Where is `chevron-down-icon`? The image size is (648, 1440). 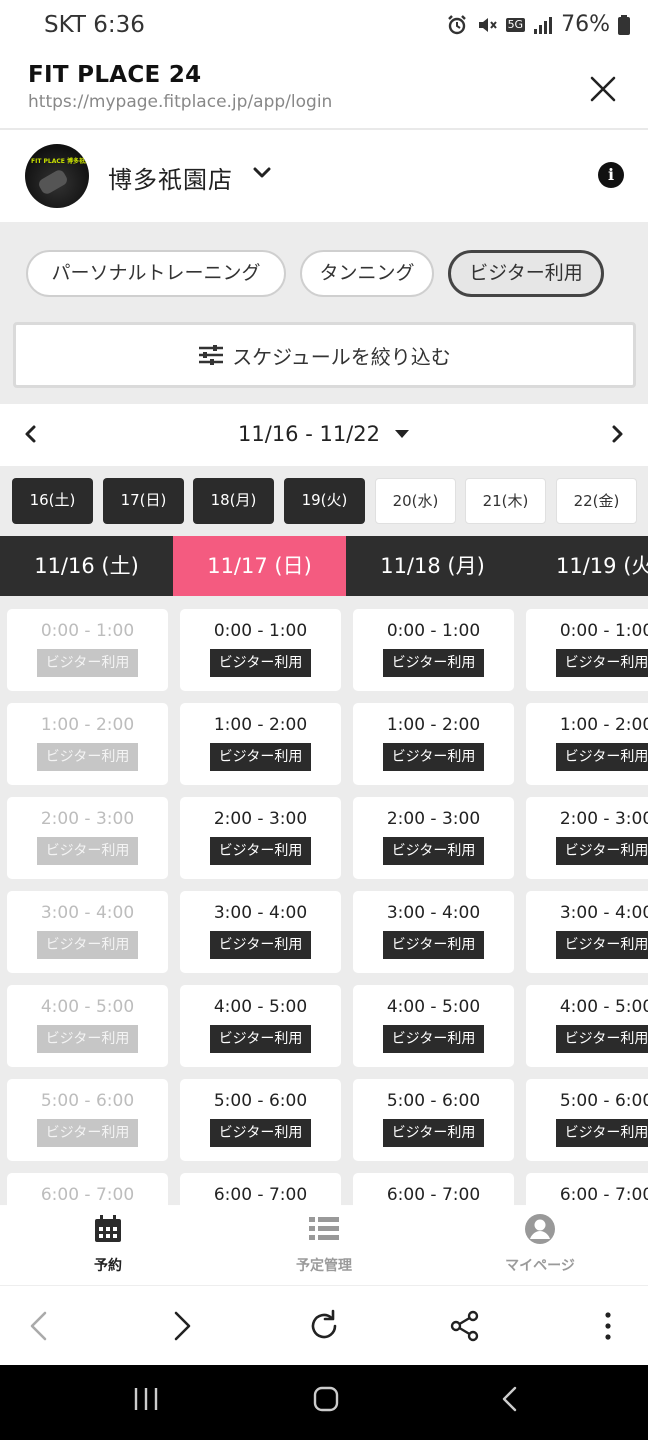 chevron-down-icon is located at coordinates (262, 173).